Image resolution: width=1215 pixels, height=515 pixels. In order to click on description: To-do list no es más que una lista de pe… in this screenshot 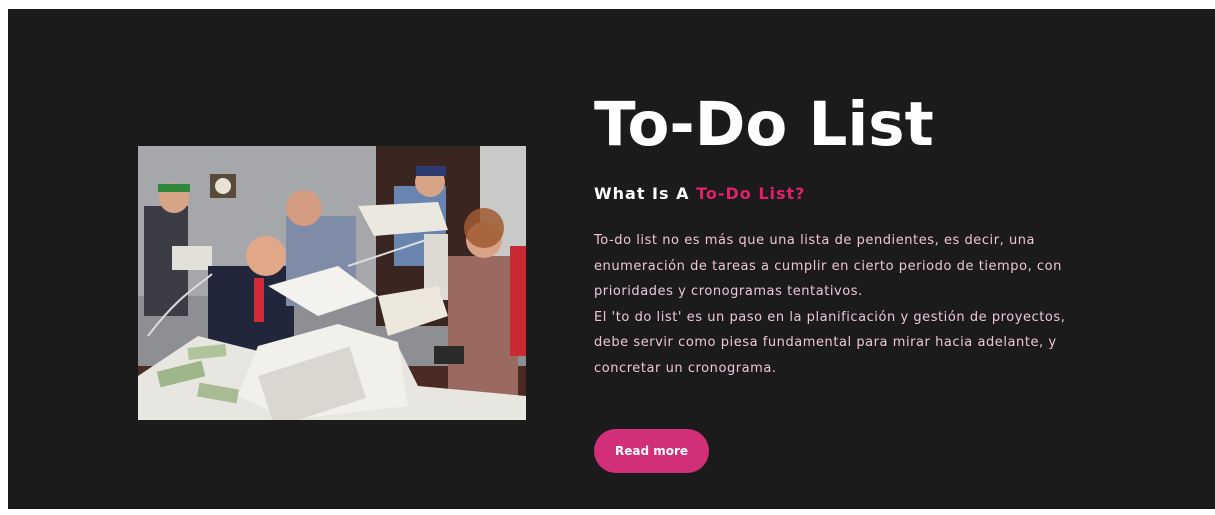, I will do `click(844, 305)`.